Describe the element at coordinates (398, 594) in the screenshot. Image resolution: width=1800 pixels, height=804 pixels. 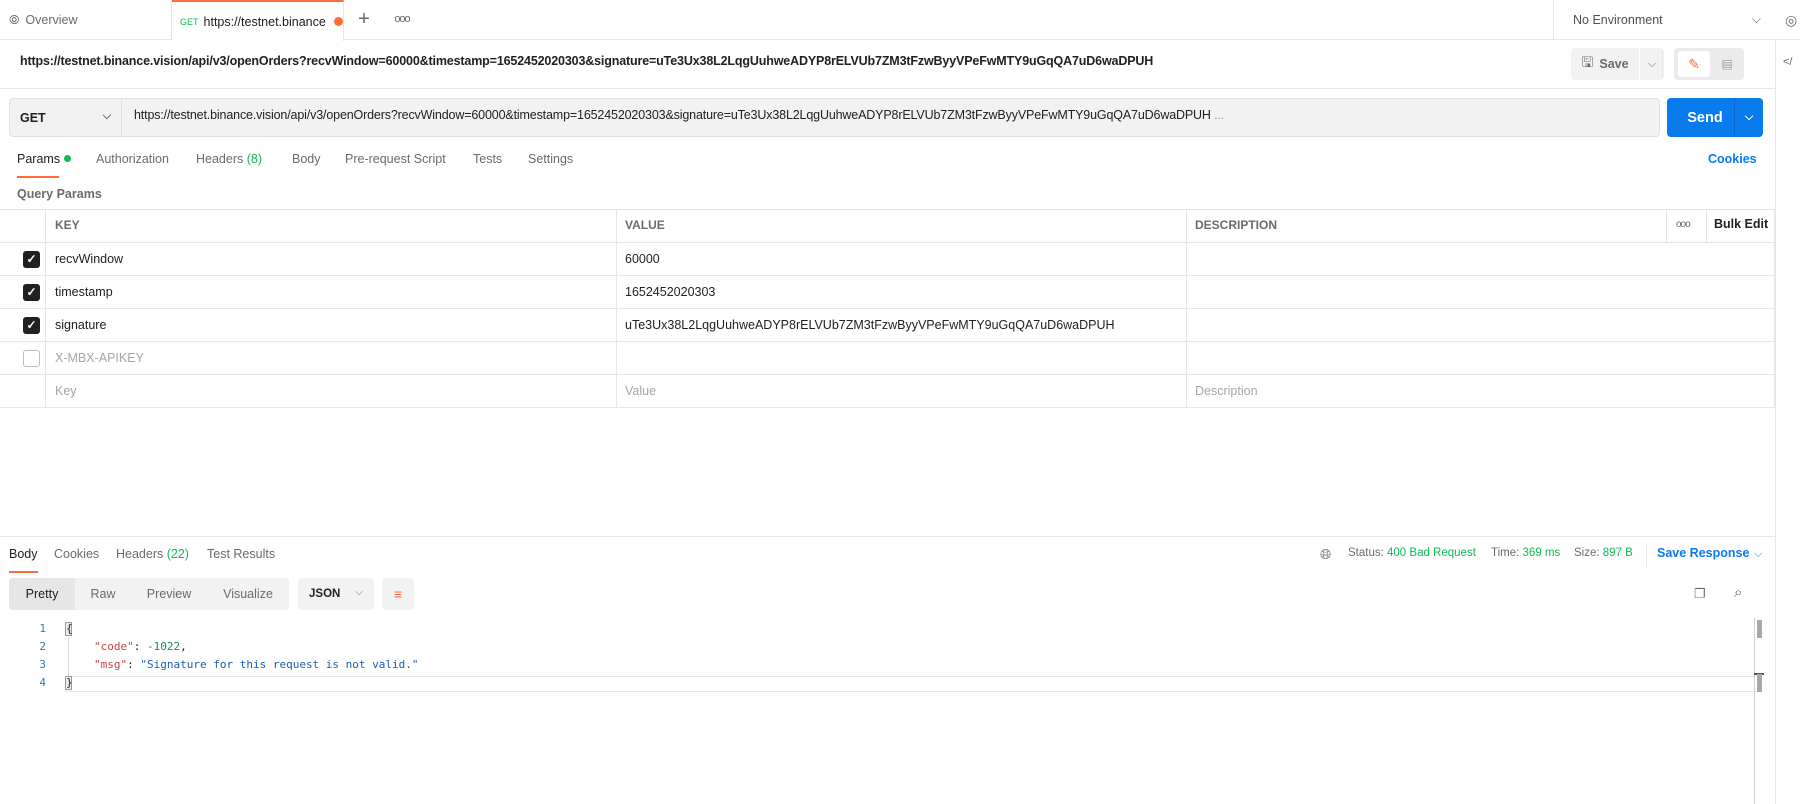
I see `wrap-lines-icon: ≡` at that location.